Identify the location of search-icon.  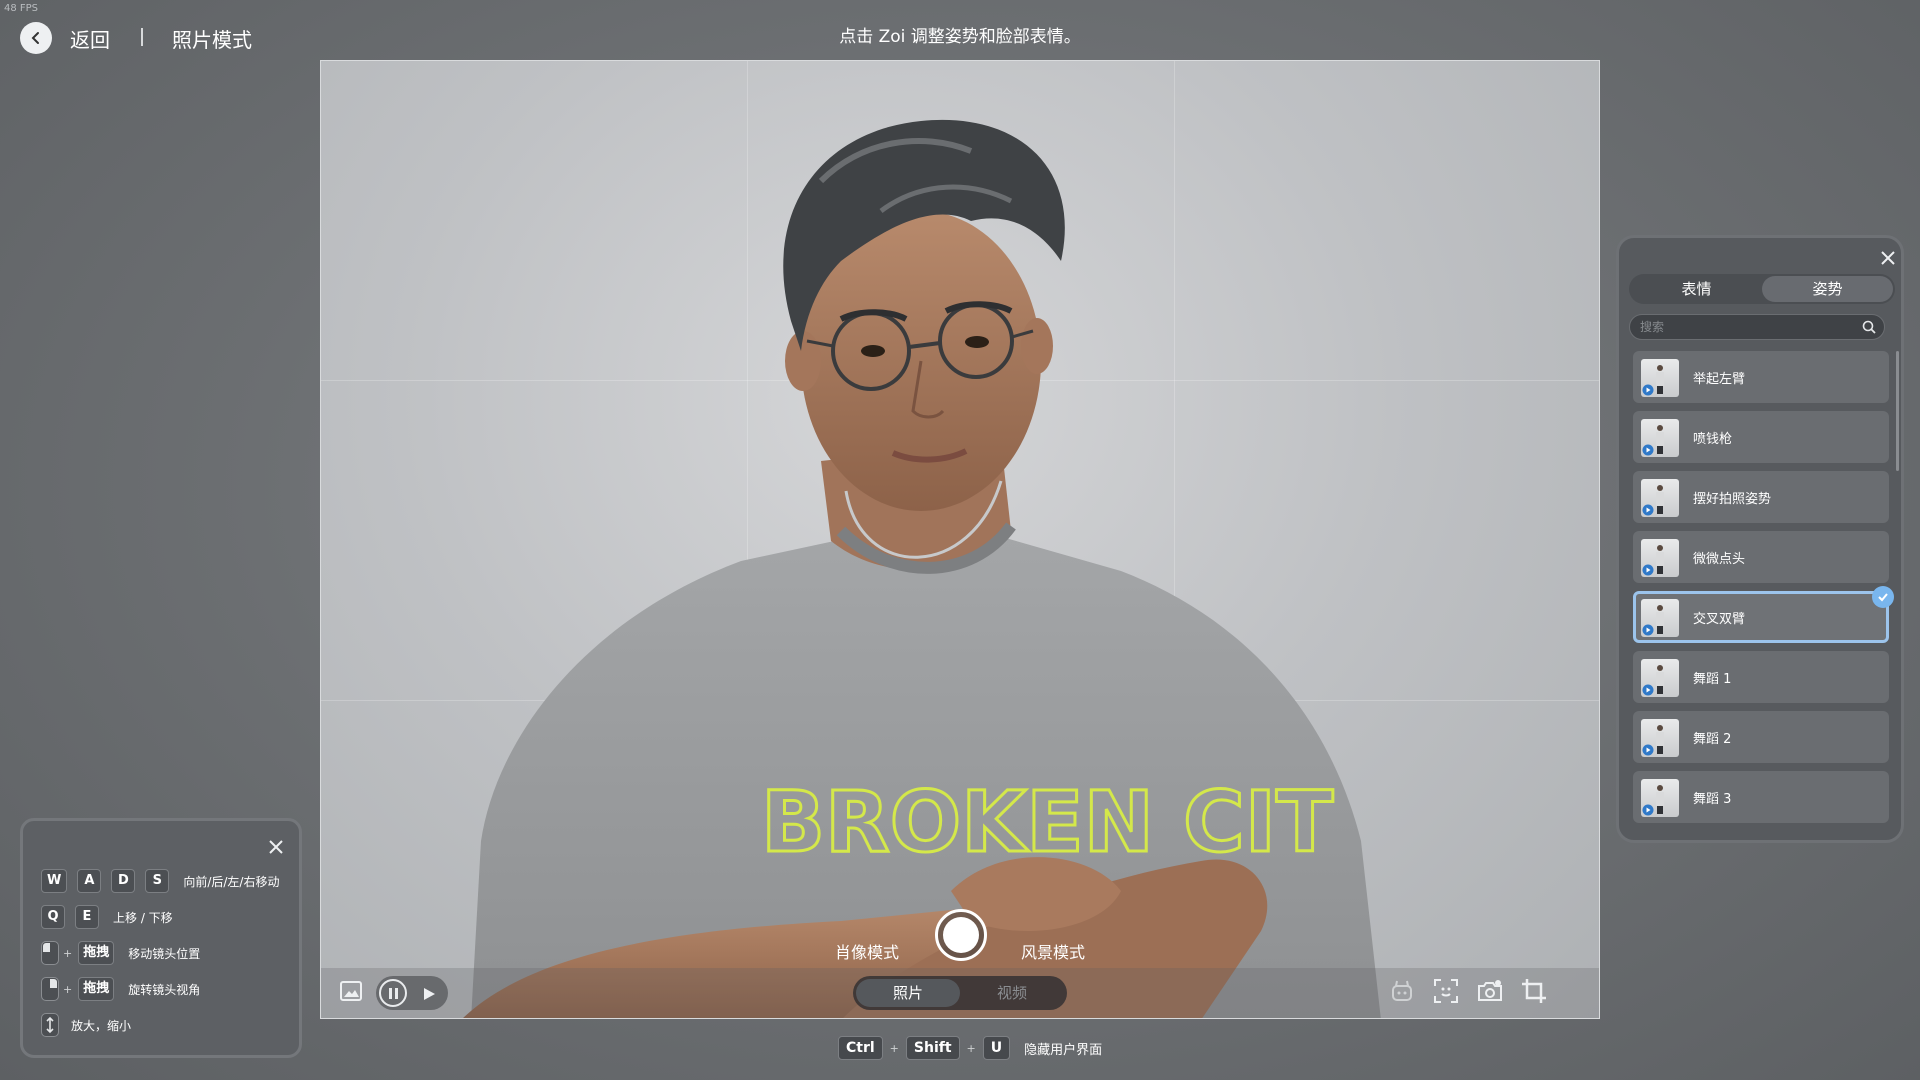
(1869, 327).